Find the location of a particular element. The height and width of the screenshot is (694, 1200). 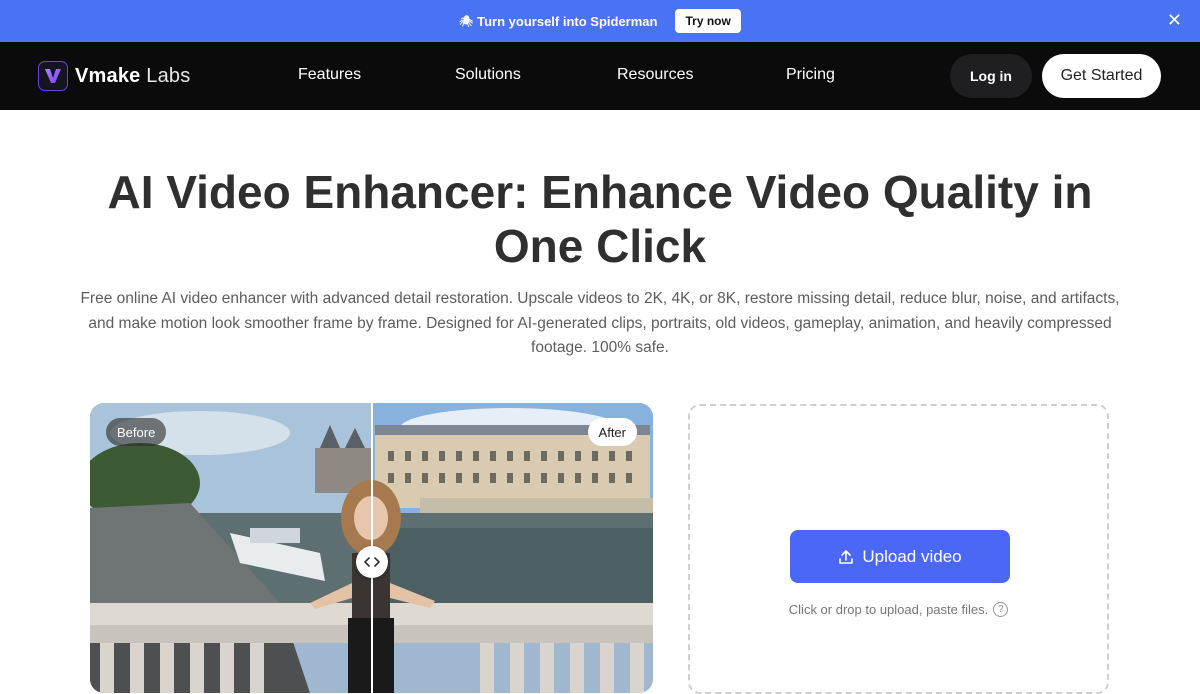

promo-text: 🕷 Turn yourself into Spiderman is located at coordinates (558, 21).